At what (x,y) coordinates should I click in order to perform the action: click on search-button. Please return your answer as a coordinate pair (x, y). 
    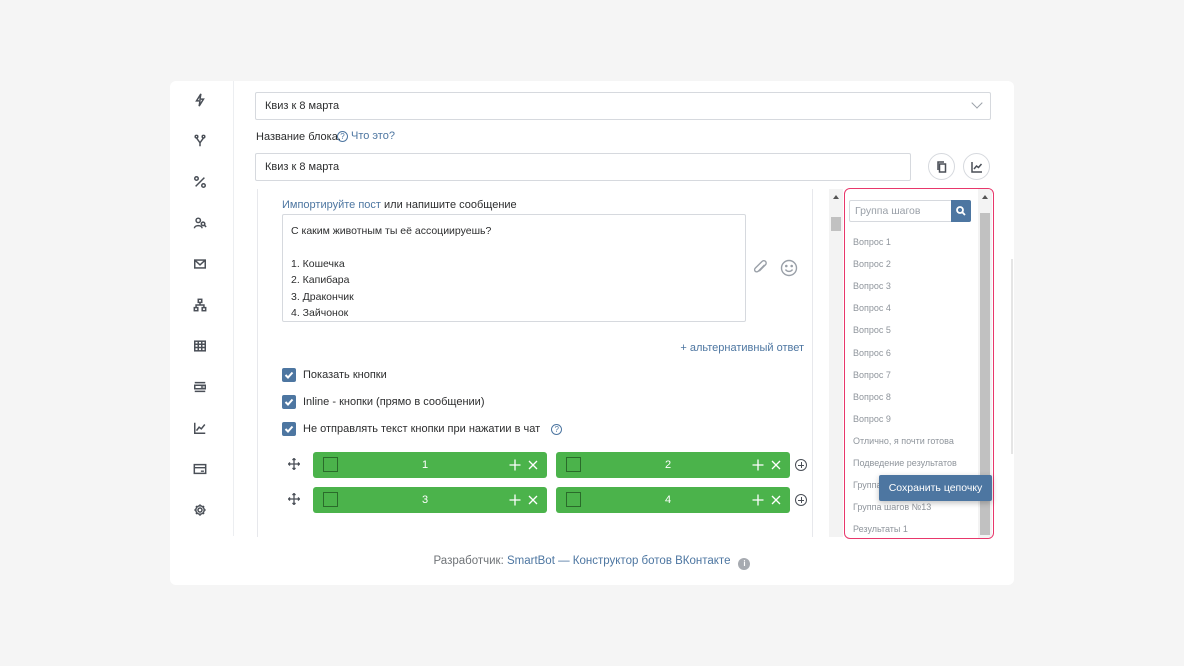
    Looking at the image, I should click on (961, 211).